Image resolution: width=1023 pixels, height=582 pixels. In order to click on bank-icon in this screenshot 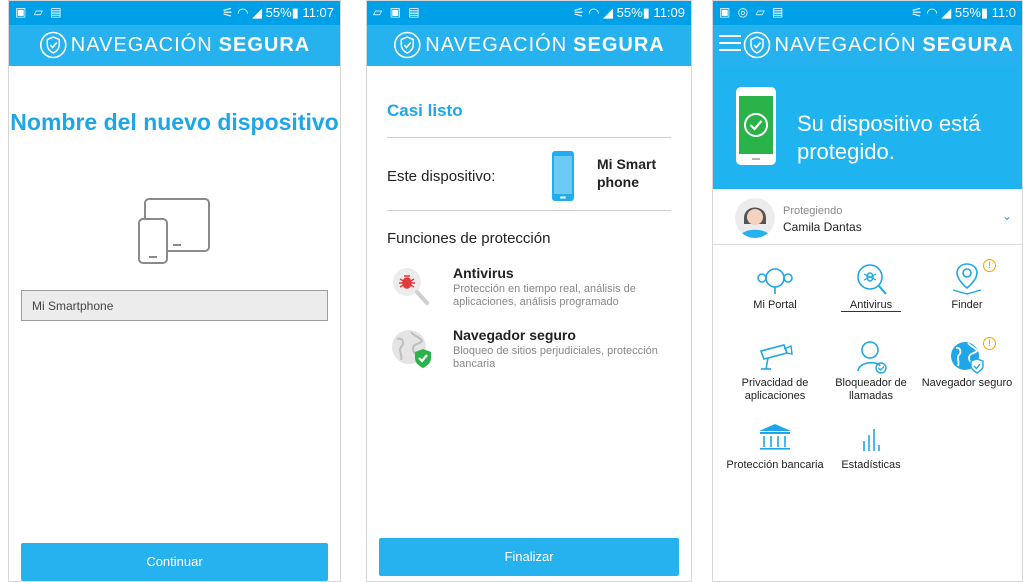, I will do `click(775, 437)`.